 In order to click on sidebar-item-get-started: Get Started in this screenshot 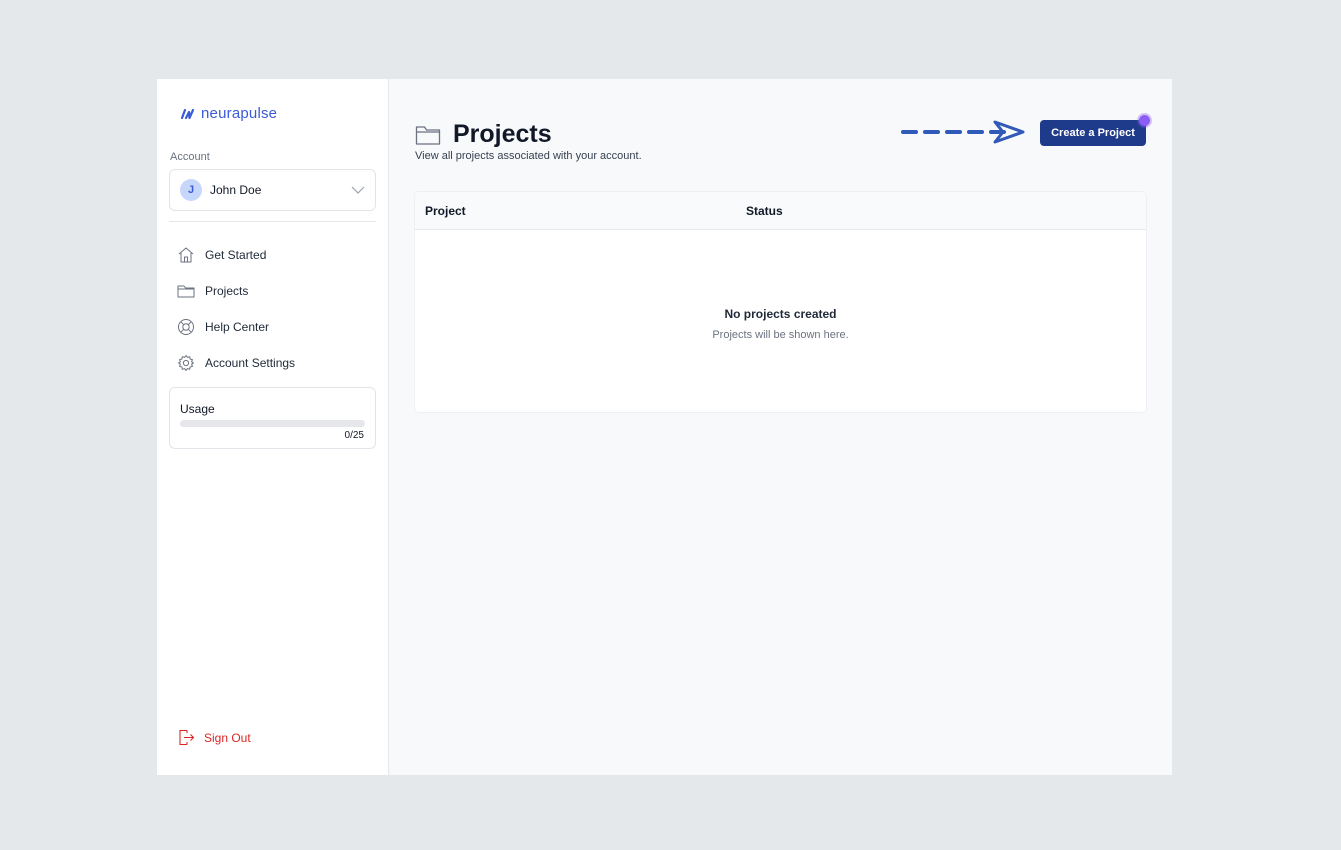, I will do `click(235, 255)`.